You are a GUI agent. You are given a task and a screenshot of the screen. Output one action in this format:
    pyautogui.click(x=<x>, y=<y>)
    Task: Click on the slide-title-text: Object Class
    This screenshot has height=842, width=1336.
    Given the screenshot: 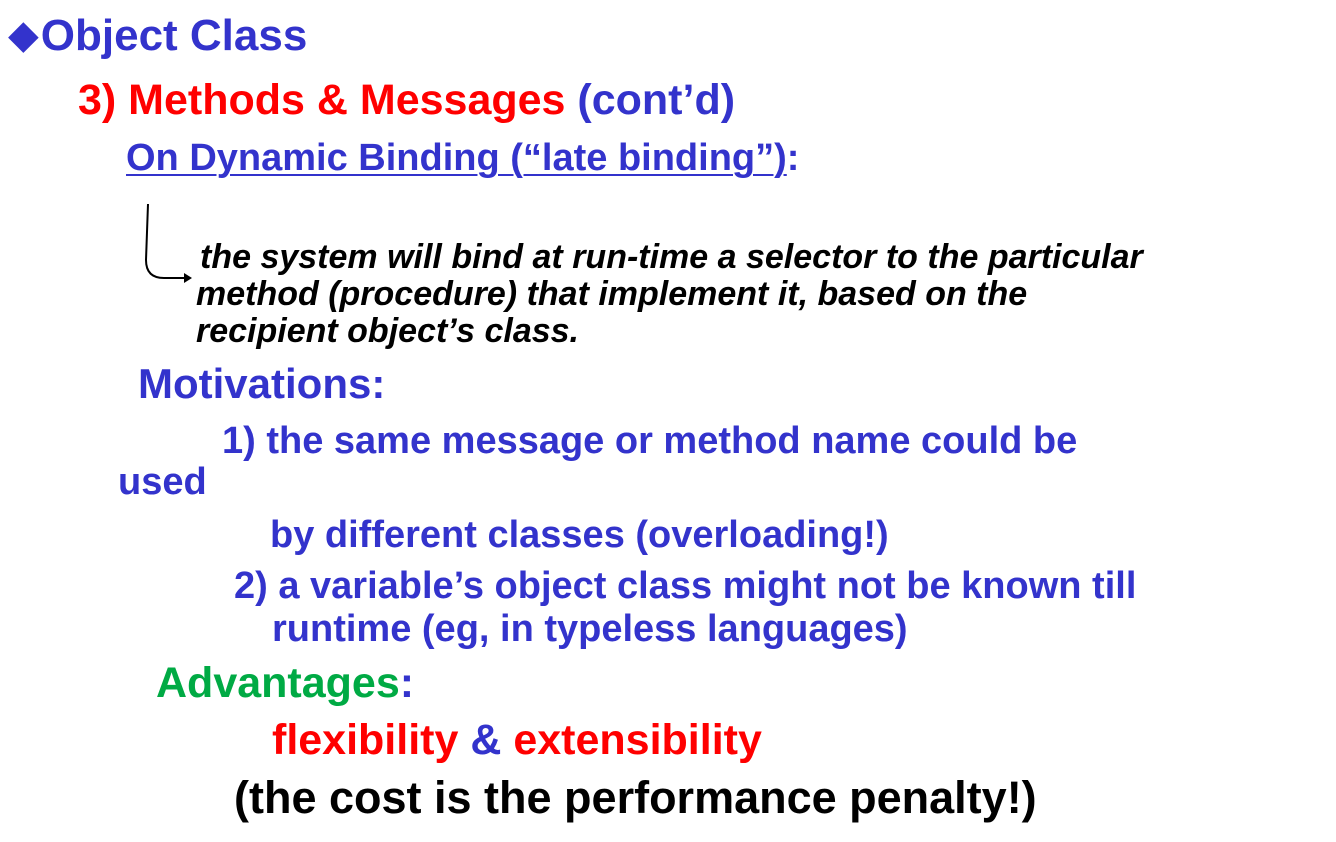 What is the action you would take?
    pyautogui.click(x=174, y=35)
    